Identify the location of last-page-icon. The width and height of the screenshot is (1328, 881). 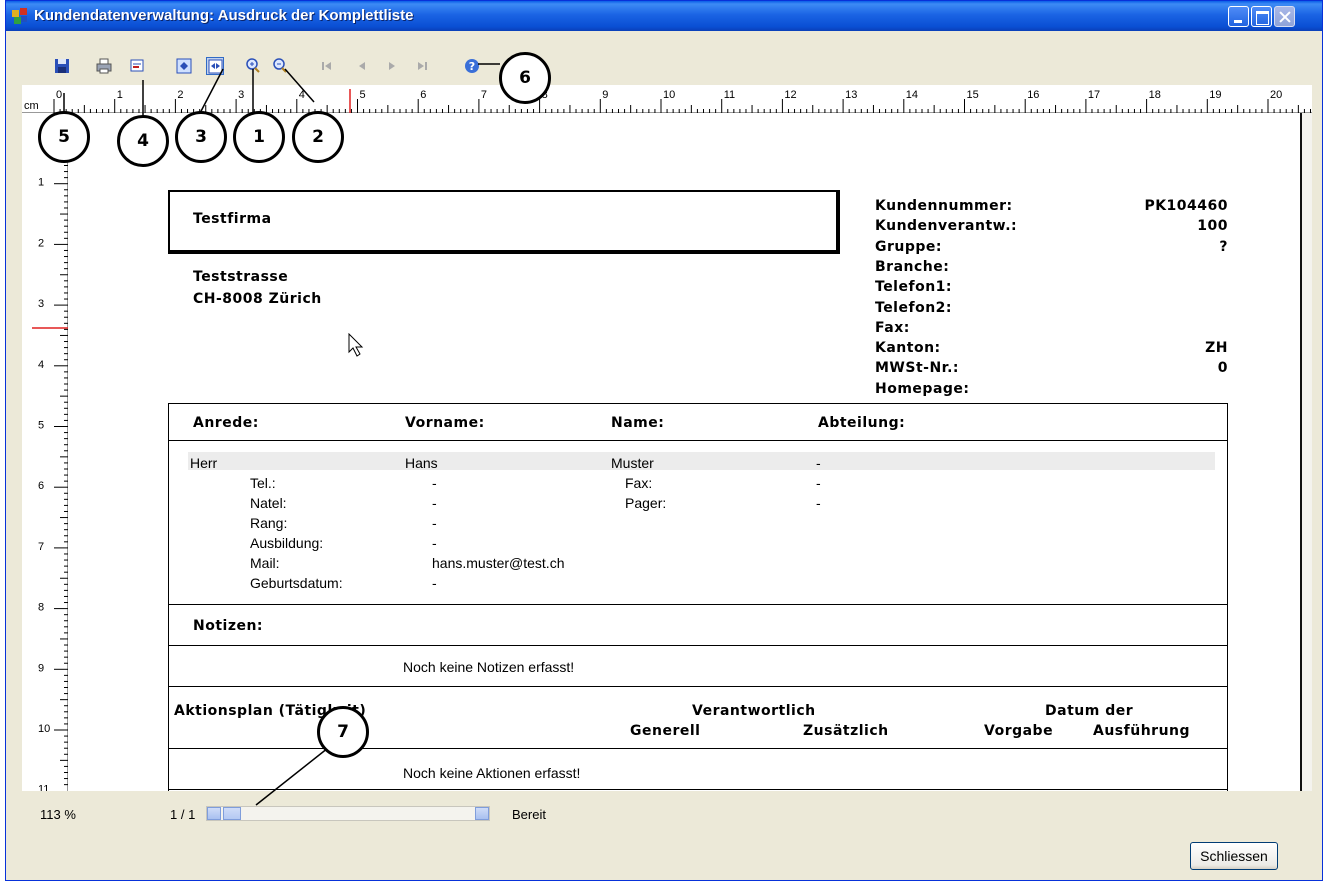
(422, 66).